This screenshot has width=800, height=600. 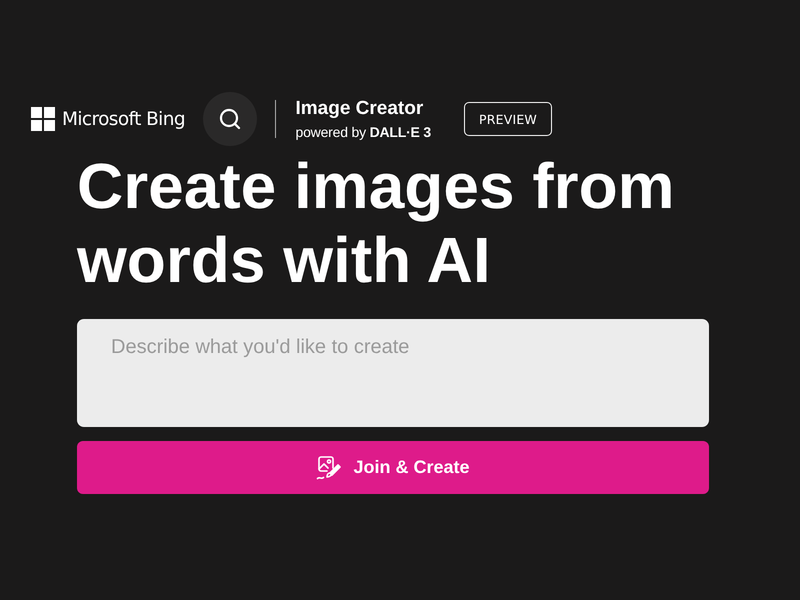 I want to click on logo-icon, so click(x=43, y=119).